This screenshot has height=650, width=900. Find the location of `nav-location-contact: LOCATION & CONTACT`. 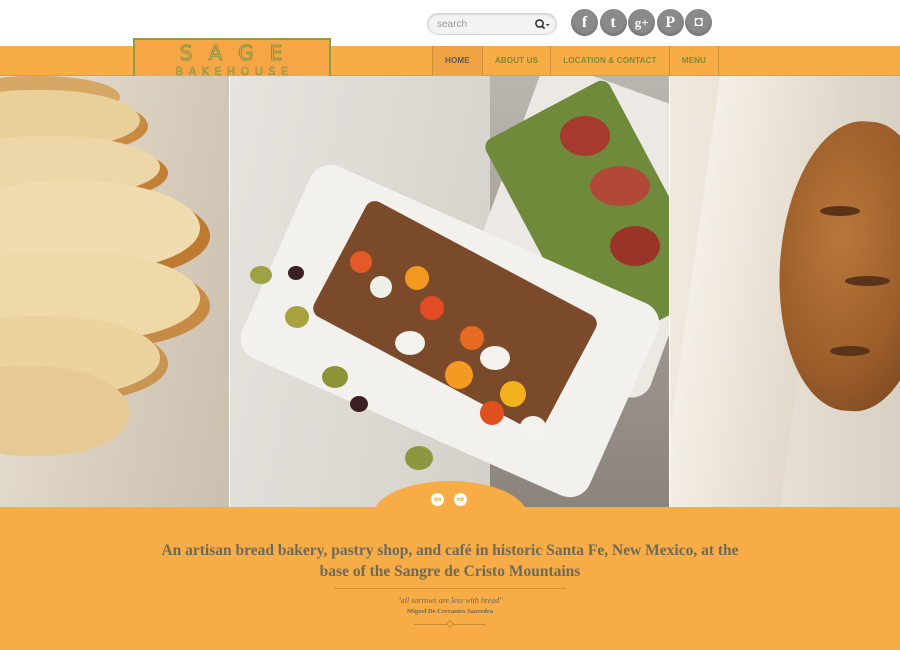

nav-location-contact: LOCATION & CONTACT is located at coordinates (610, 61).